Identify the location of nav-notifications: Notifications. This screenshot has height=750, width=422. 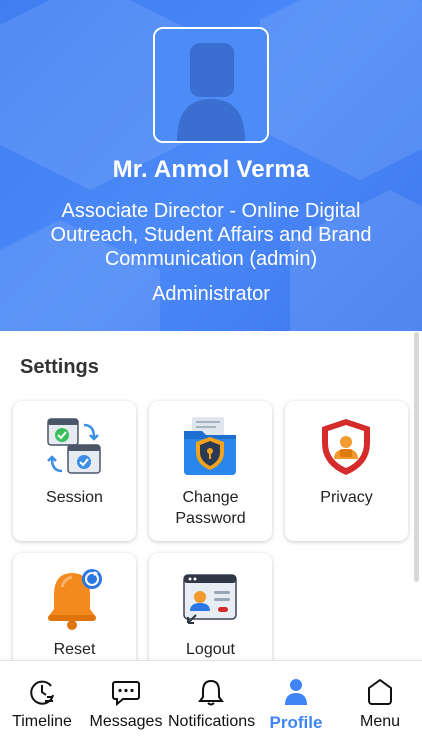
(212, 705).